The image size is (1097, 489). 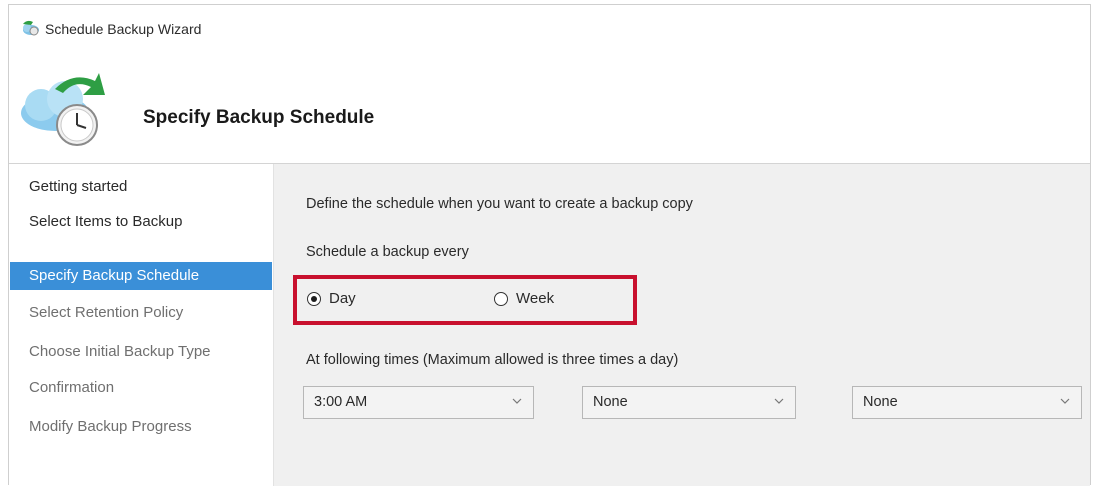 I want to click on time-select-2: None, so click(x=689, y=402).